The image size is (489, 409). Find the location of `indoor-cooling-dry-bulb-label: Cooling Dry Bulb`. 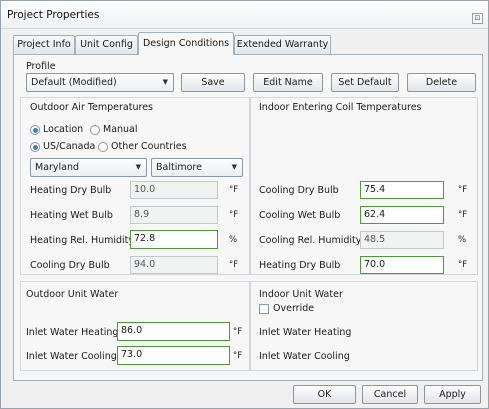

indoor-cooling-dry-bulb-label: Cooling Dry Bulb is located at coordinates (299, 190).